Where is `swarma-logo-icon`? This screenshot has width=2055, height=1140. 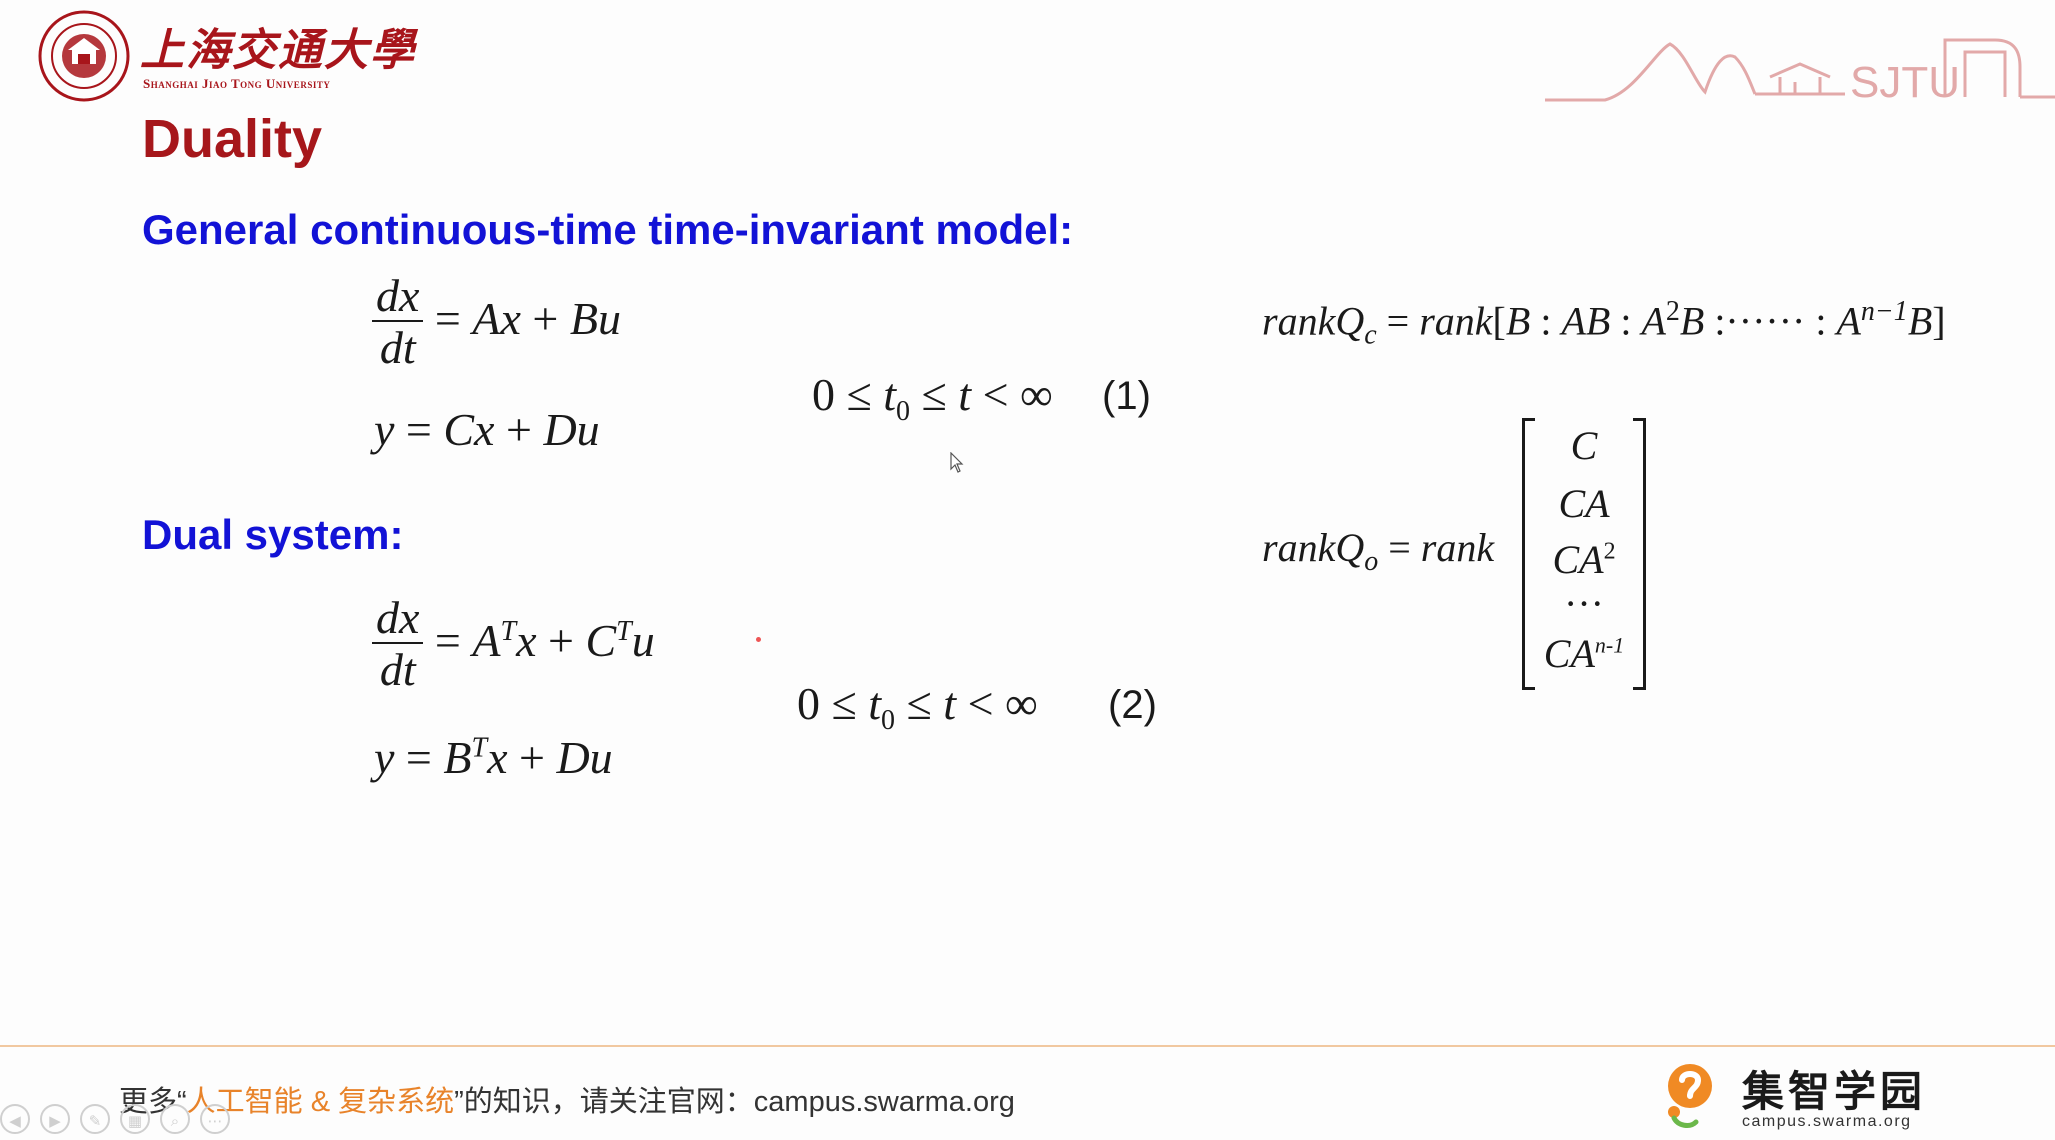 swarma-logo-icon is located at coordinates (1690, 1096).